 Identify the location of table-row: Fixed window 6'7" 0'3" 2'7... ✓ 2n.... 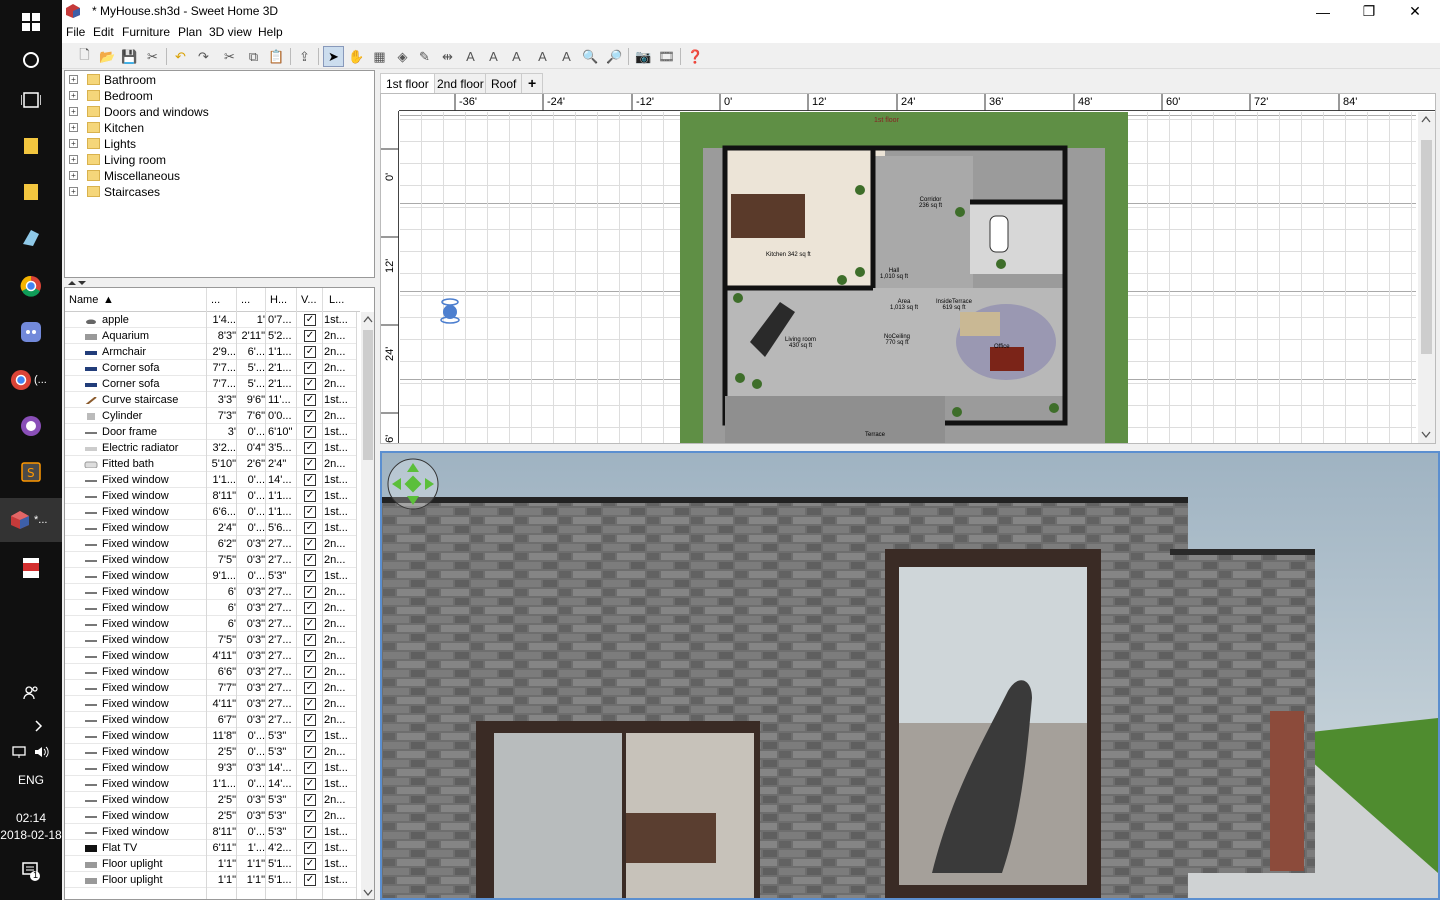
(210, 720).